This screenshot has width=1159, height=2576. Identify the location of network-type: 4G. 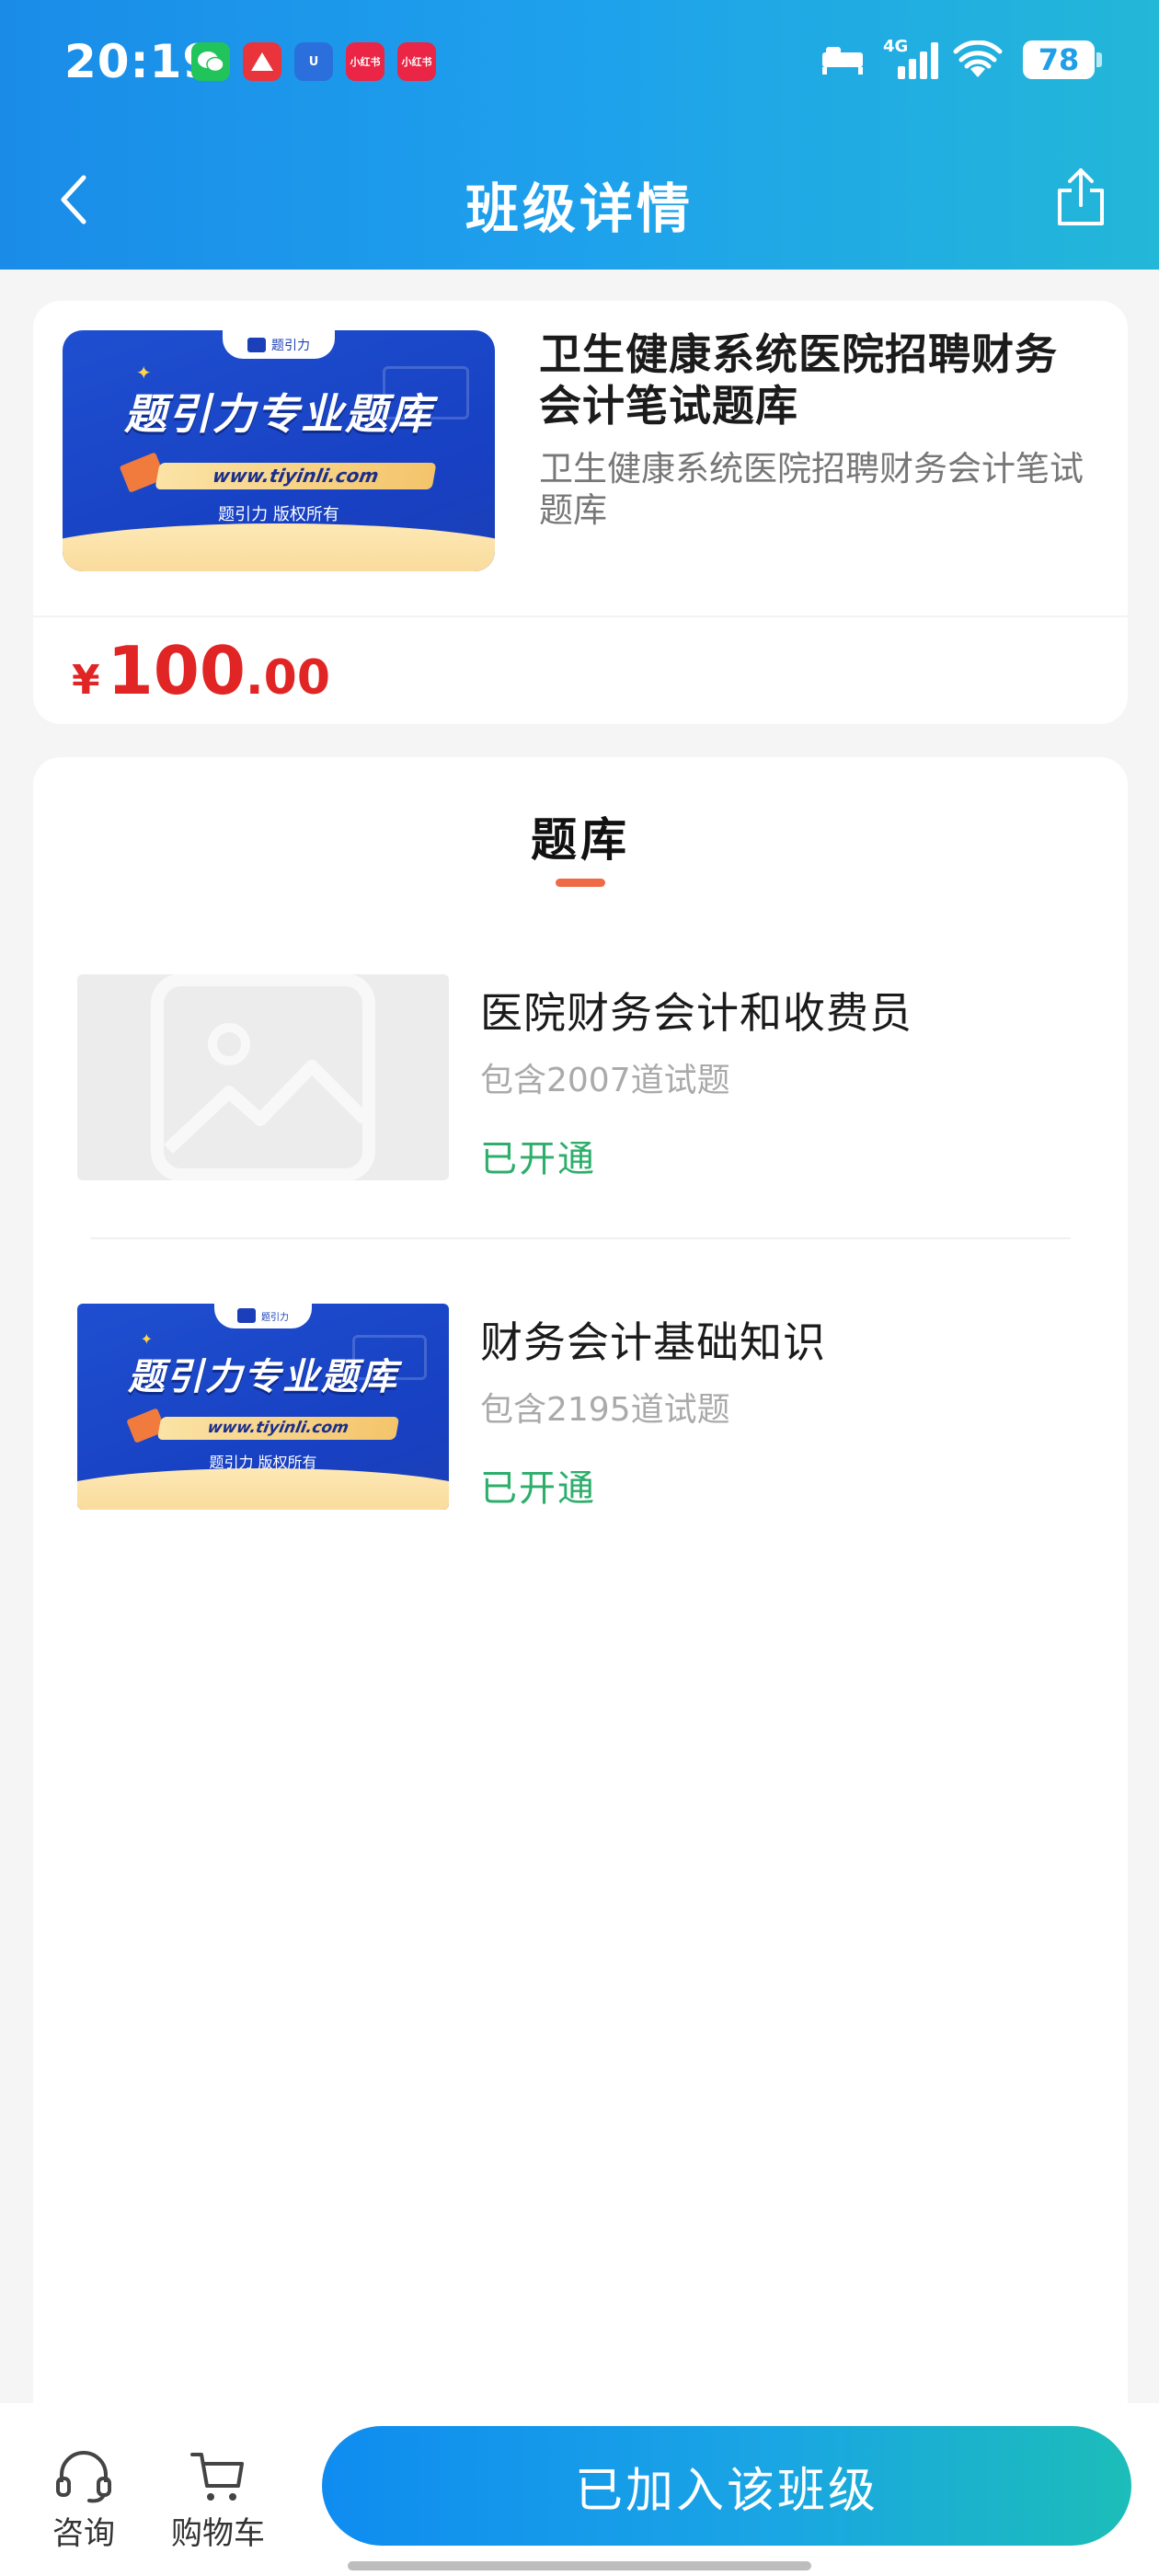
(896, 46).